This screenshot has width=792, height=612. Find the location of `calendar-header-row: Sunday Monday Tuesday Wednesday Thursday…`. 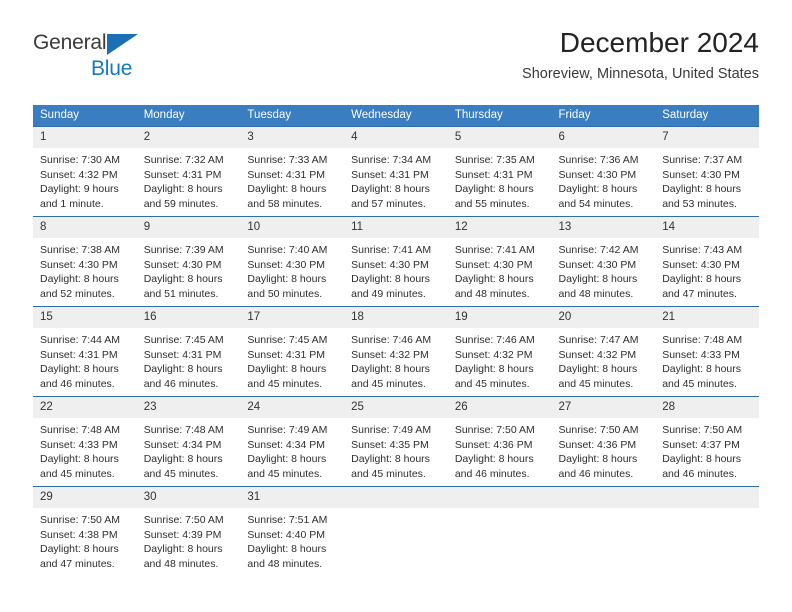

calendar-header-row: Sunday Monday Tuesday Wednesday Thursday… is located at coordinates (396, 116).